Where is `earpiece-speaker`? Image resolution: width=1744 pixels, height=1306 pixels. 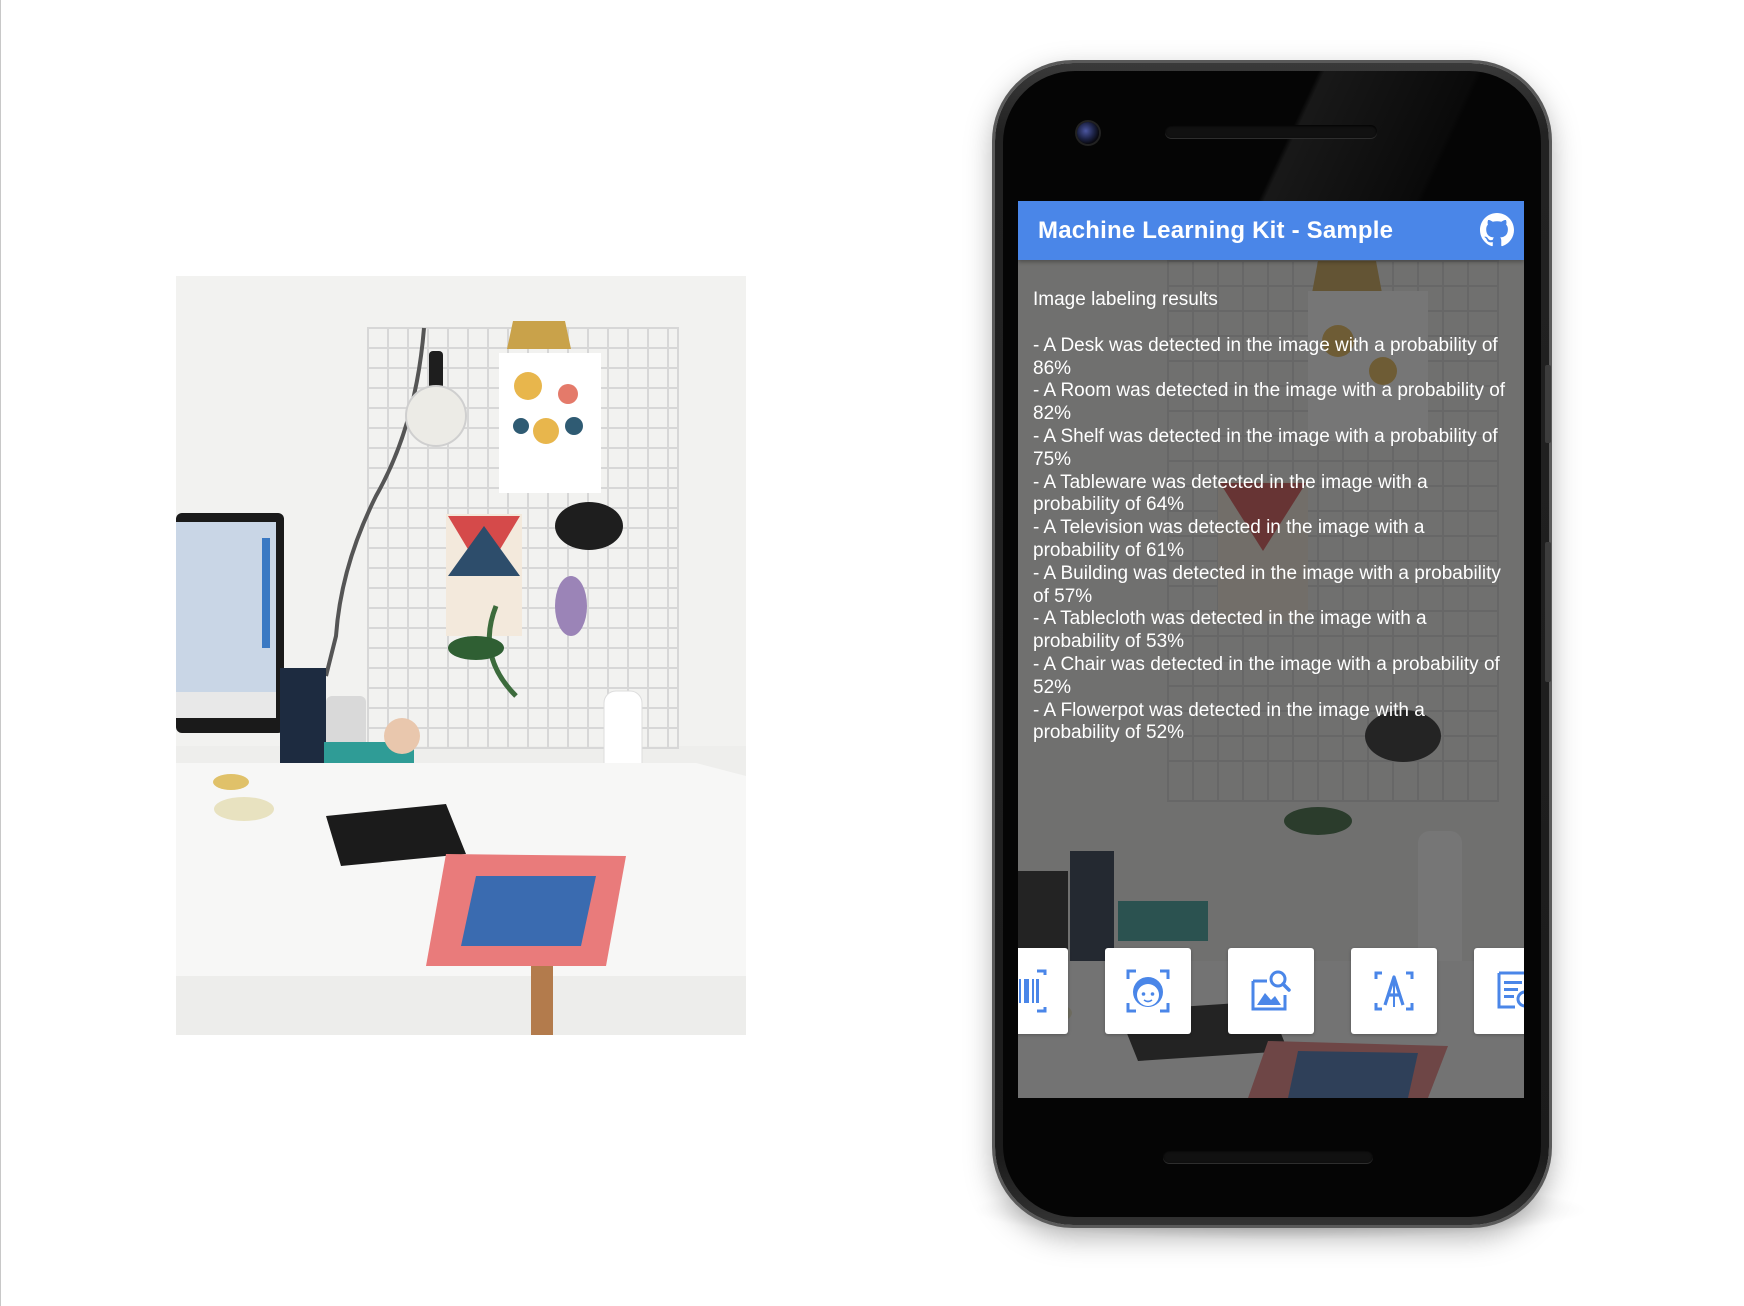 earpiece-speaker is located at coordinates (1271, 131).